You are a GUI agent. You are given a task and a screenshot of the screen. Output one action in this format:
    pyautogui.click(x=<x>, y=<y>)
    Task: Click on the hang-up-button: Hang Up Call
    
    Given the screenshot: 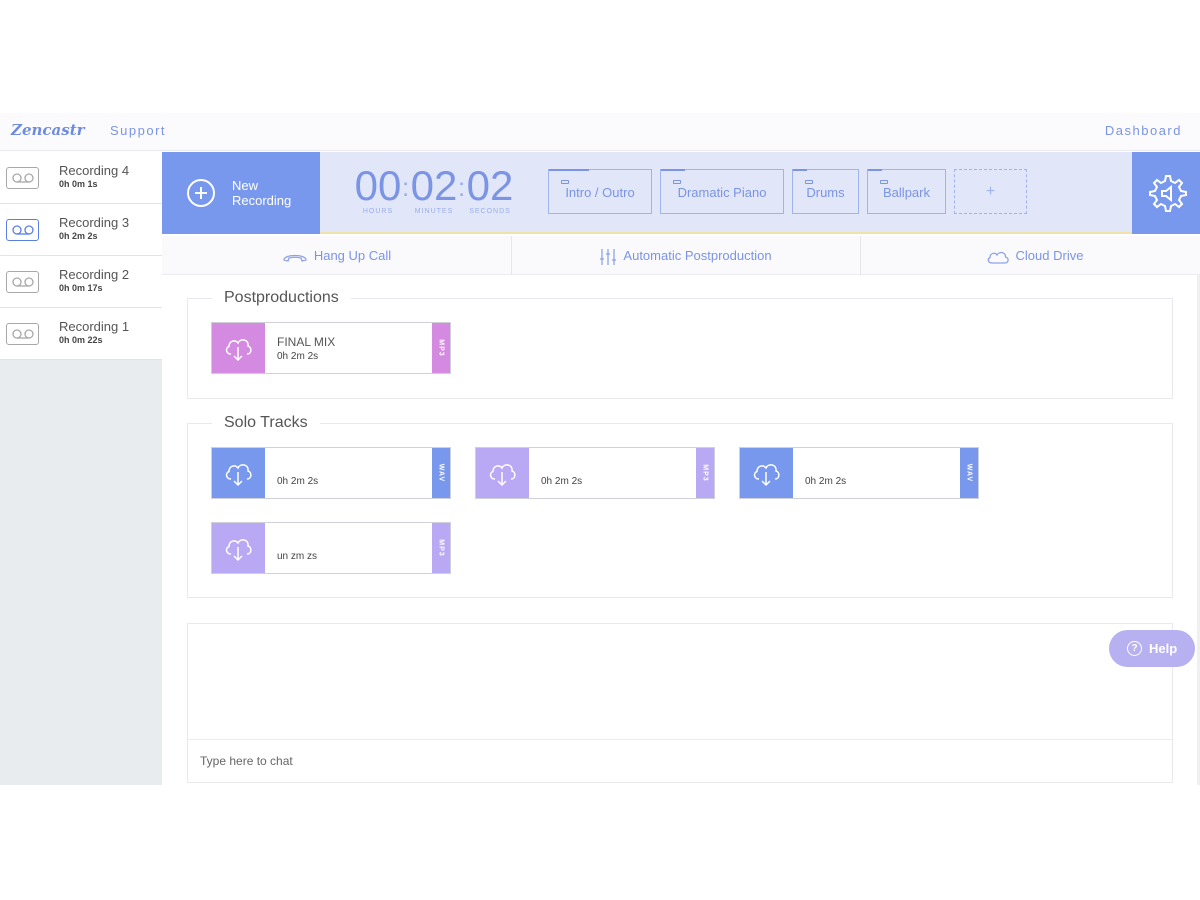 What is the action you would take?
    pyautogui.click(x=336, y=255)
    